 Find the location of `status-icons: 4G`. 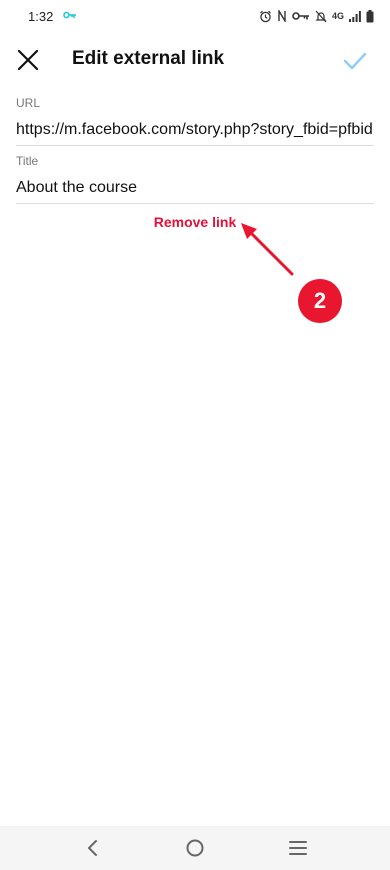

status-icons: 4G is located at coordinates (316, 16).